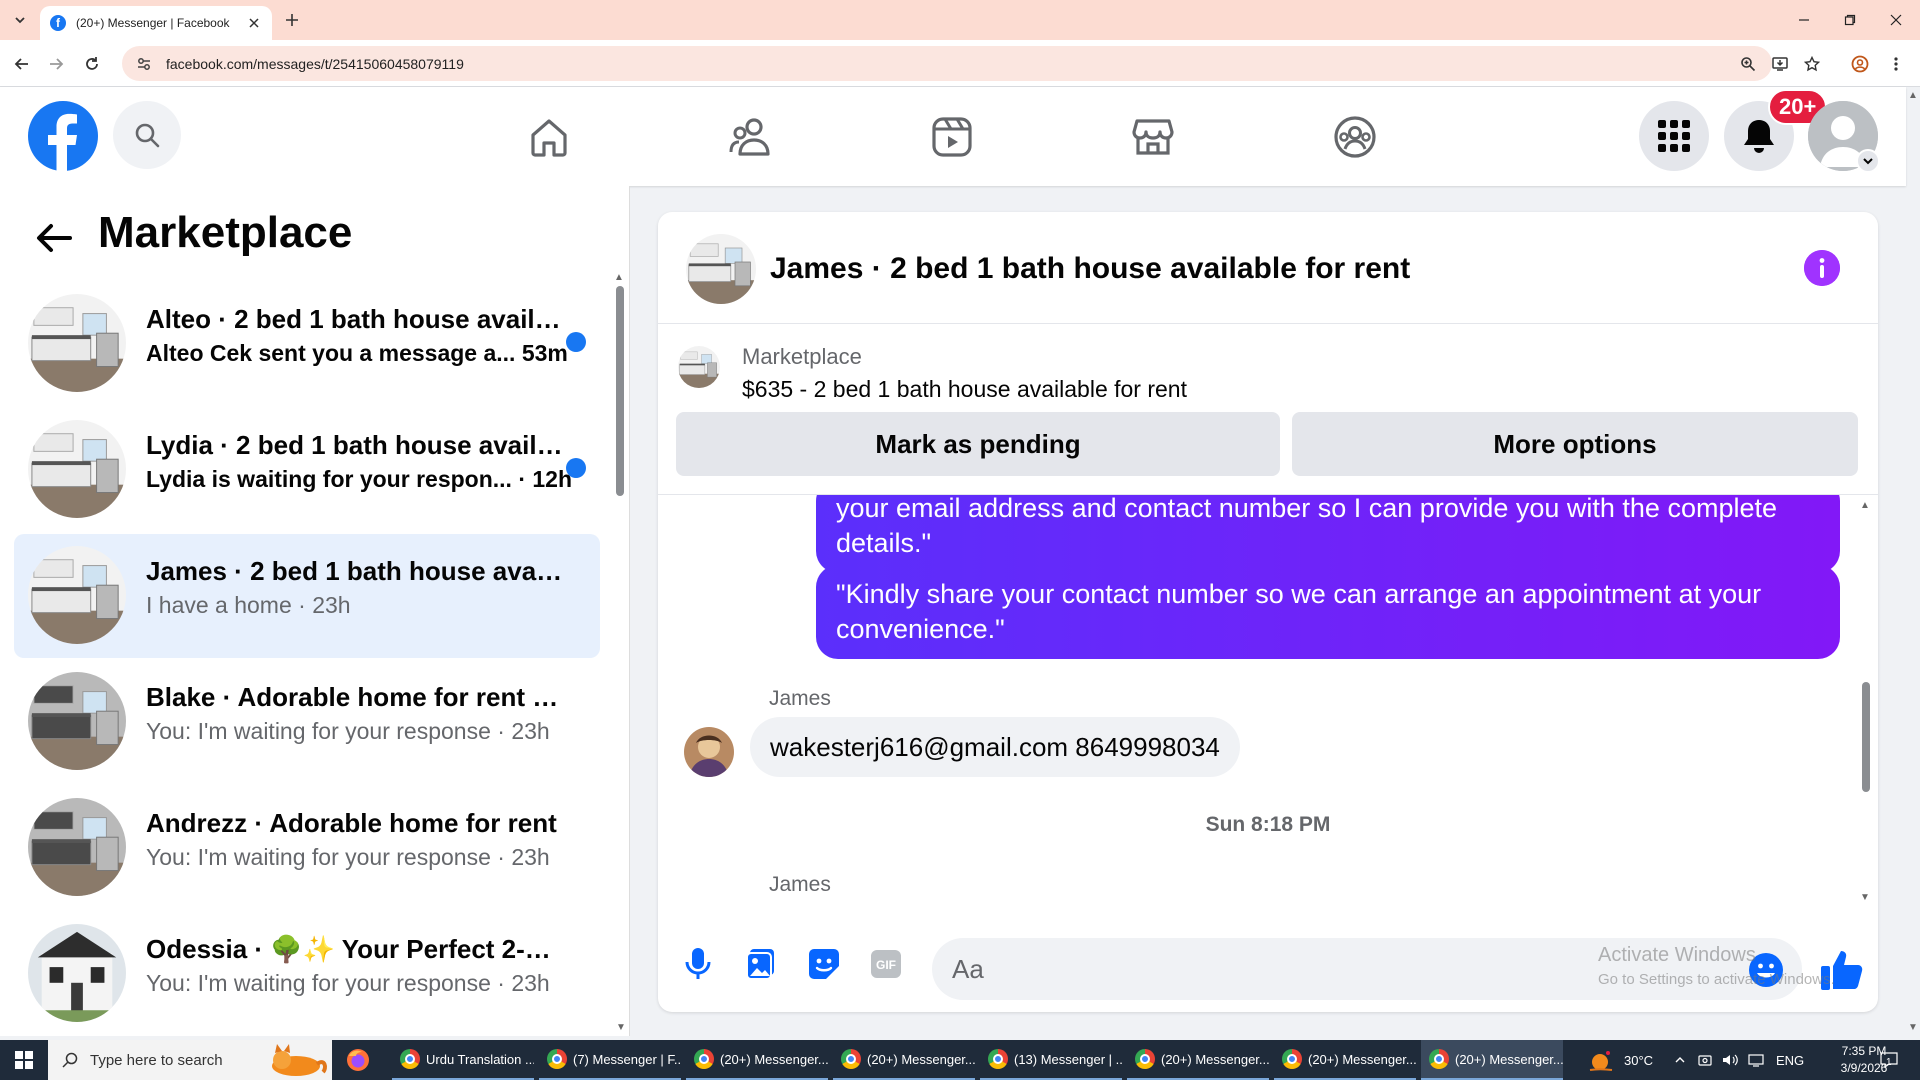 The image size is (1920, 1080). Describe the element at coordinates (1355, 137) in the screenshot. I see `nav-groups-button` at that location.